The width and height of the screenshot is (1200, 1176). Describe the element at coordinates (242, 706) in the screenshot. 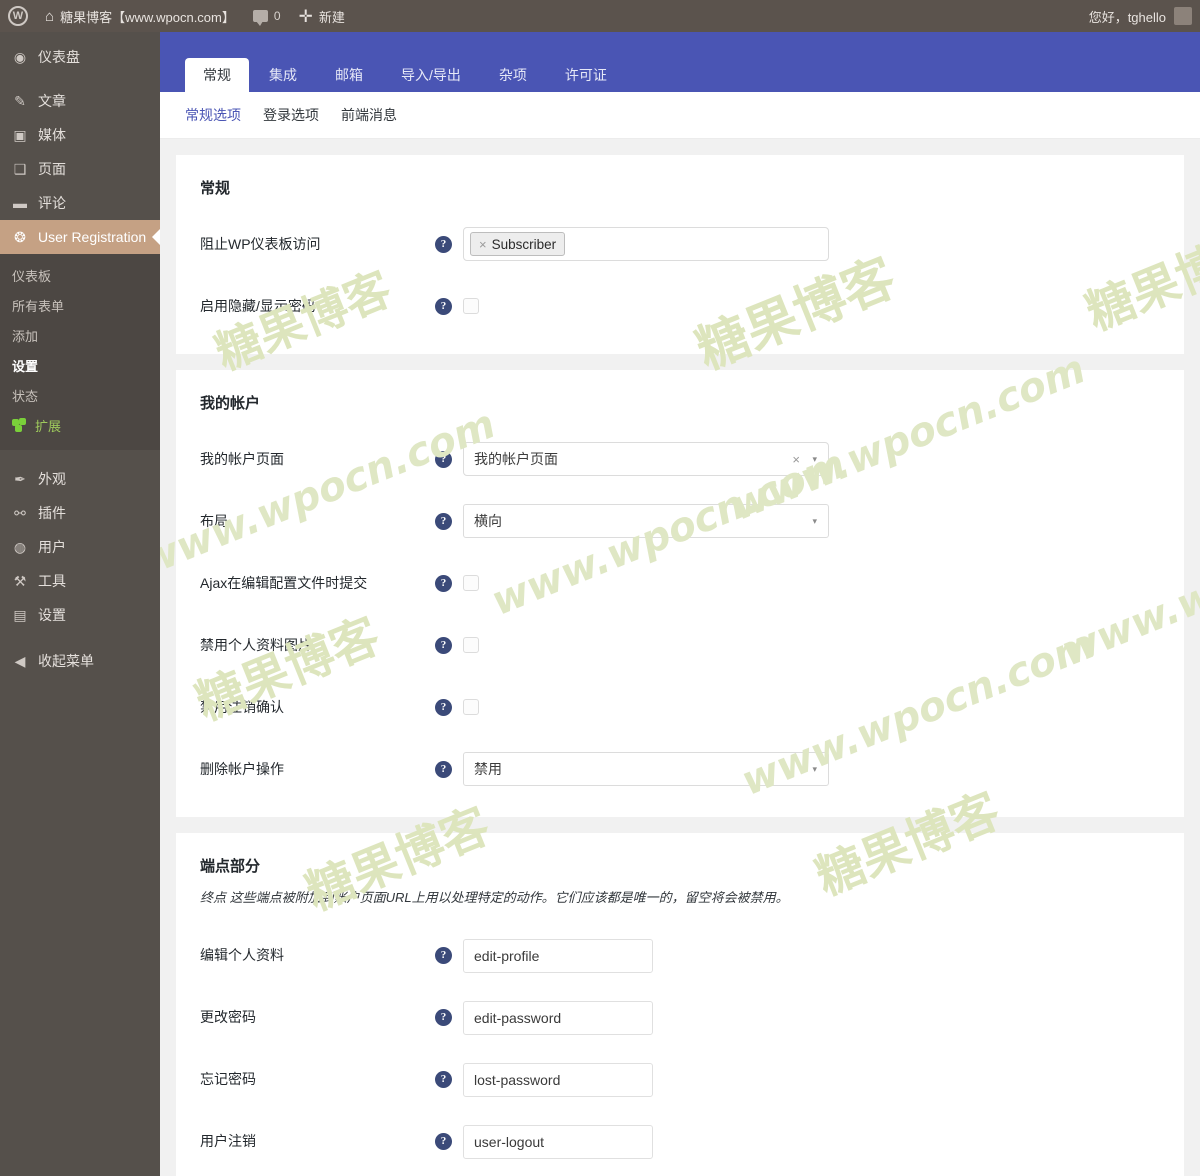

I see `field-label-disable-logout-confirm: 禁用注销确认` at that location.